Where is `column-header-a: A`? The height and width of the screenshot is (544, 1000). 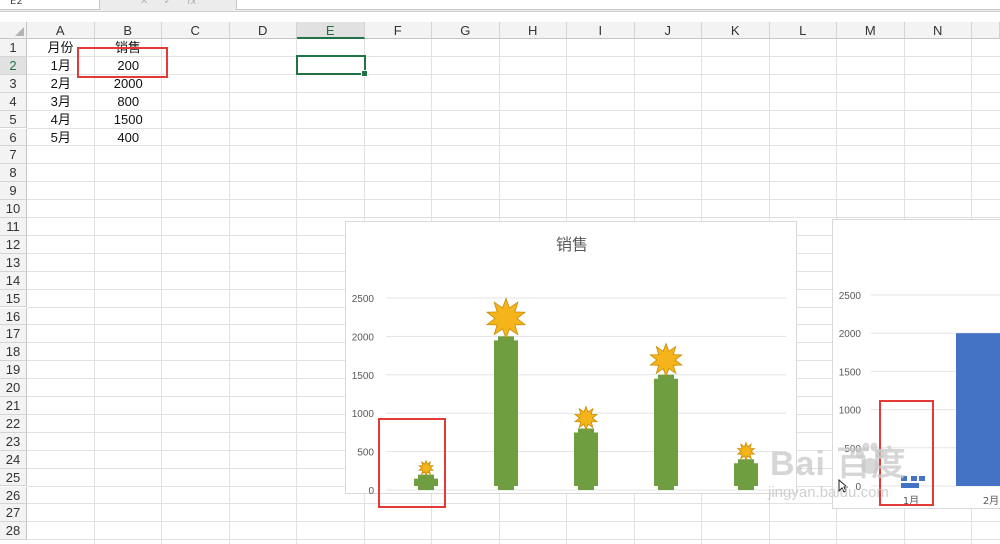
column-header-a: A is located at coordinates (61, 30).